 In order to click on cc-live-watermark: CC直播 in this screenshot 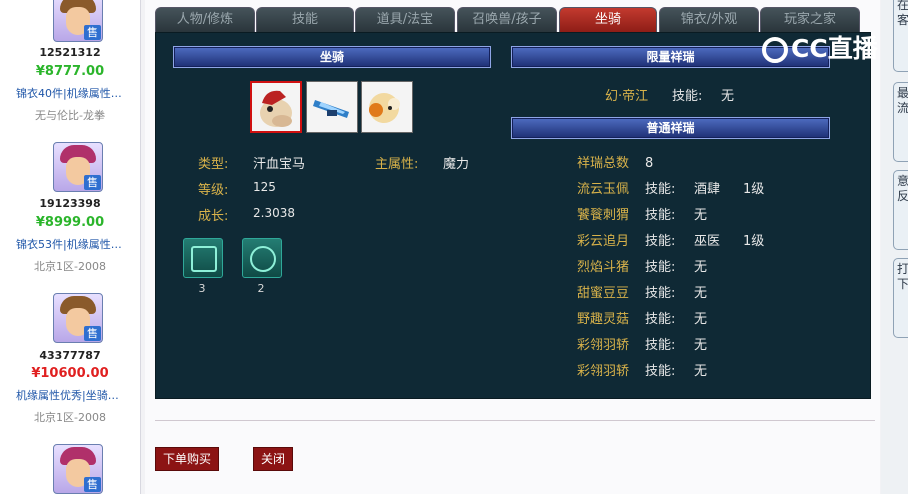, I will do `click(820, 49)`.